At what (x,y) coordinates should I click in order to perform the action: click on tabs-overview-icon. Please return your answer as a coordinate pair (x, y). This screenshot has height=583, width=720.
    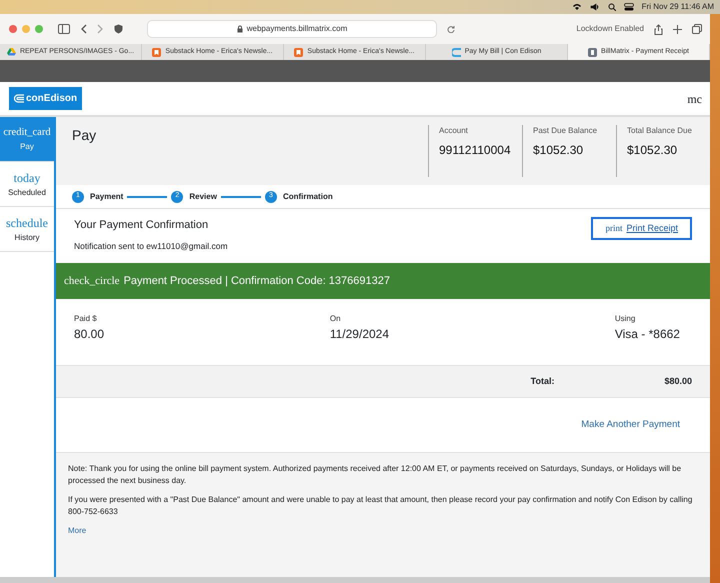
    Looking at the image, I should click on (697, 29).